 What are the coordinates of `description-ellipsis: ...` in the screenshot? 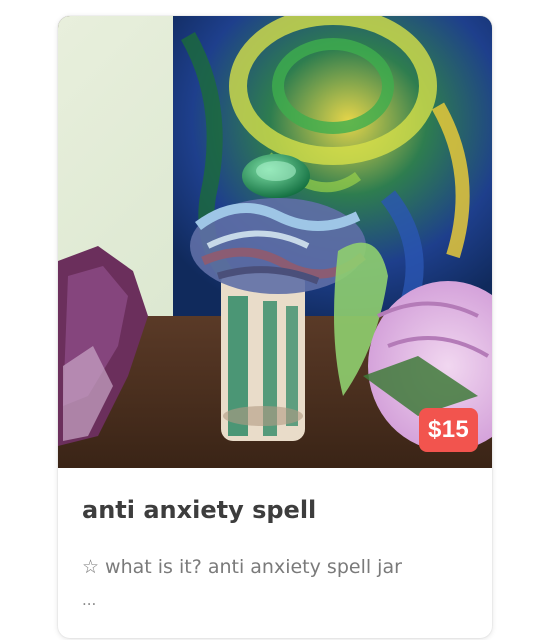 It's located at (89, 600).